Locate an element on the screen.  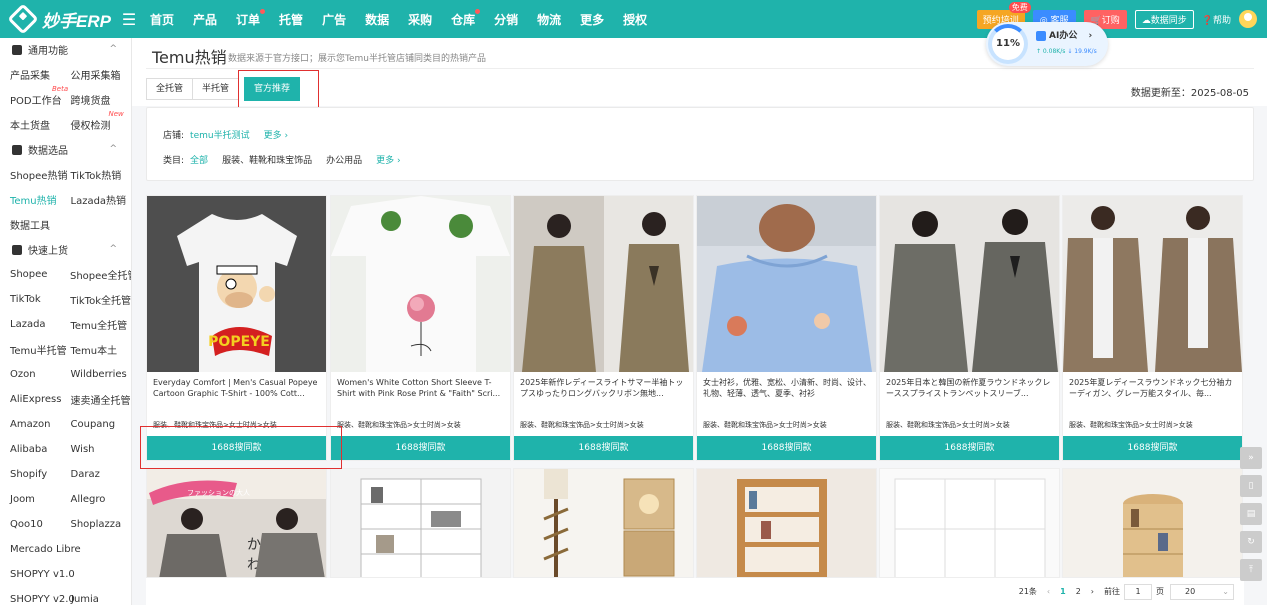
menu-icon: ☰ is located at coordinates (129, 19).